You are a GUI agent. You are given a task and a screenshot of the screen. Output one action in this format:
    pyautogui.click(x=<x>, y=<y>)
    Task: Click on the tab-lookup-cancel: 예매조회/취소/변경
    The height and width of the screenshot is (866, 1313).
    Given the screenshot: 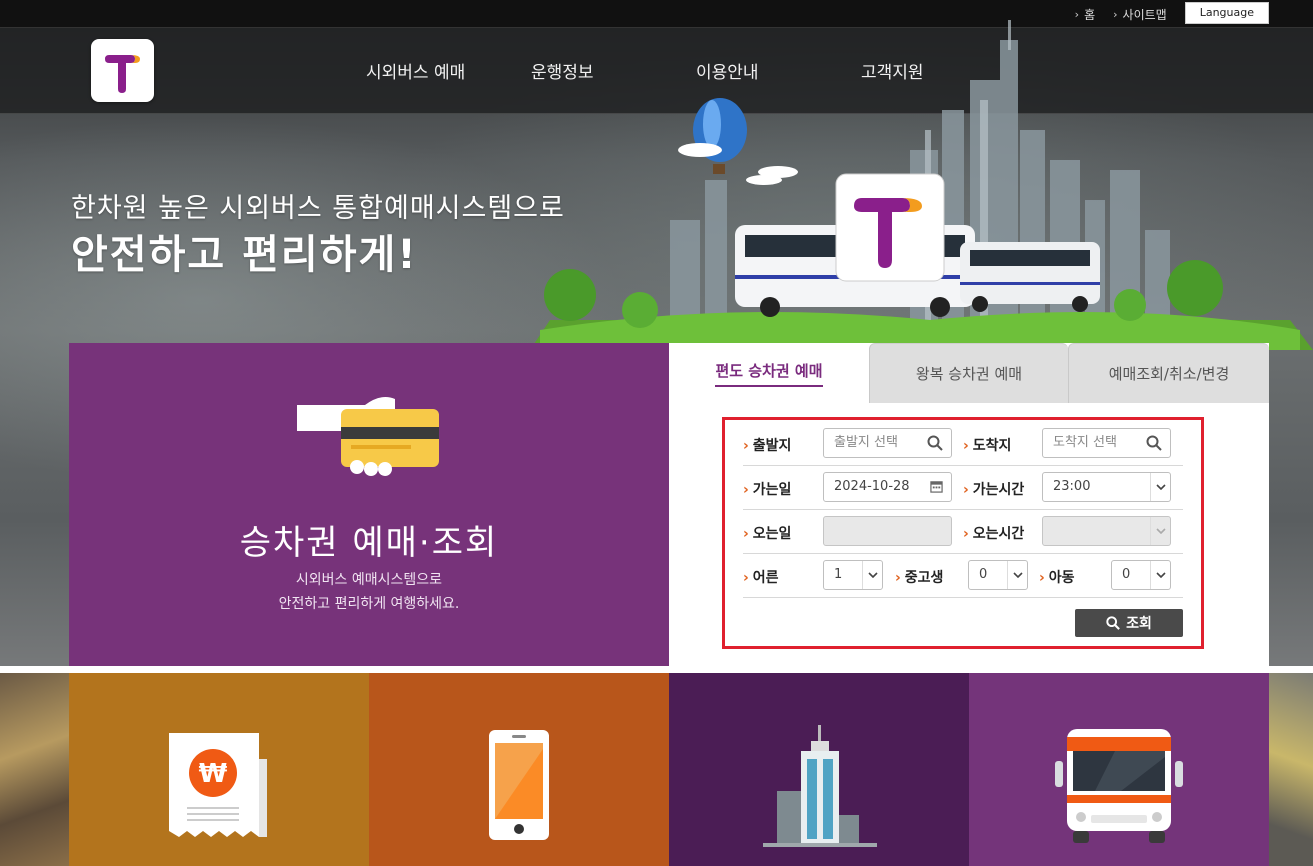 What is the action you would take?
    pyautogui.click(x=1168, y=373)
    